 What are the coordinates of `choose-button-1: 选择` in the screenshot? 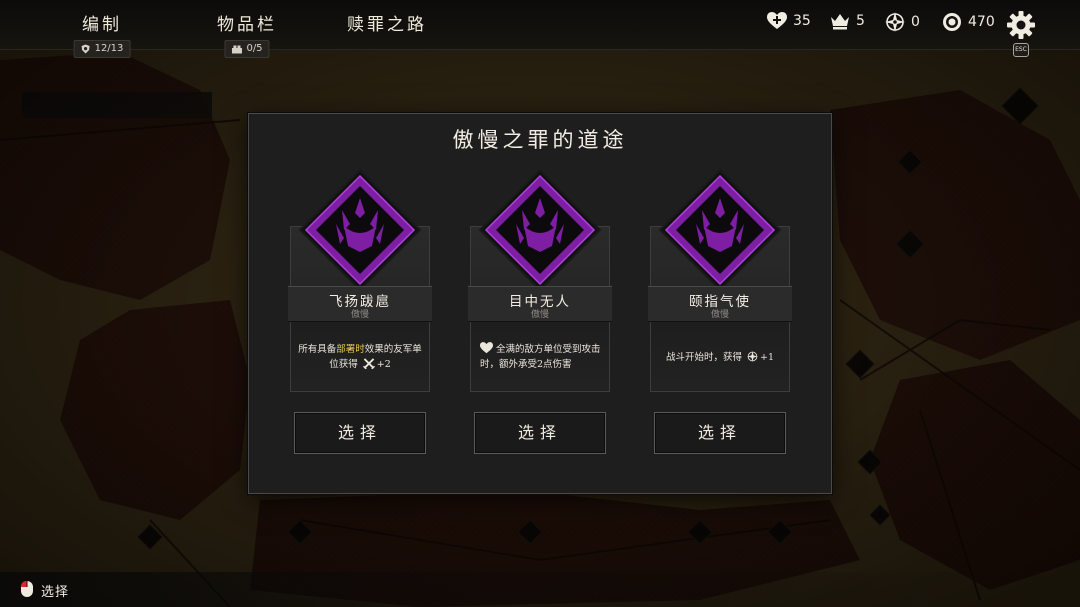 It's located at (360, 433).